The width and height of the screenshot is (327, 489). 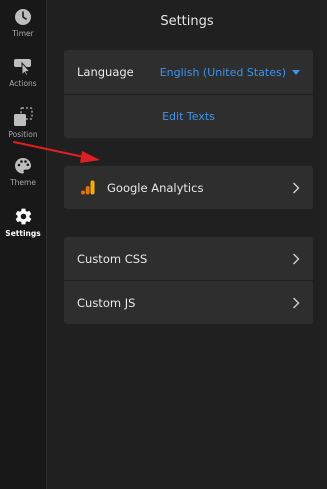 What do you see at coordinates (222, 72) in the screenshot?
I see `language-value: English (United States)` at bounding box center [222, 72].